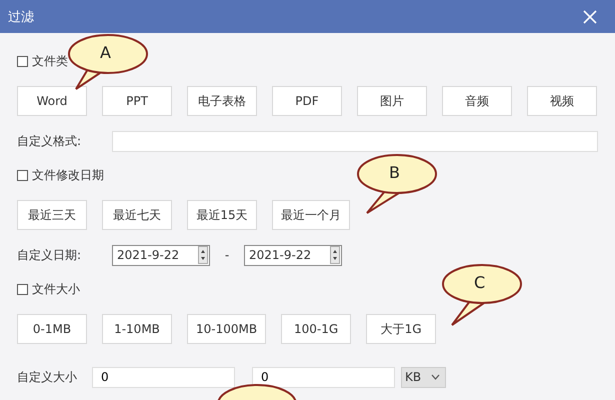 The height and width of the screenshot is (400, 615). Describe the element at coordinates (401, 329) in the screenshot. I see `option-button: 大于1G` at that location.